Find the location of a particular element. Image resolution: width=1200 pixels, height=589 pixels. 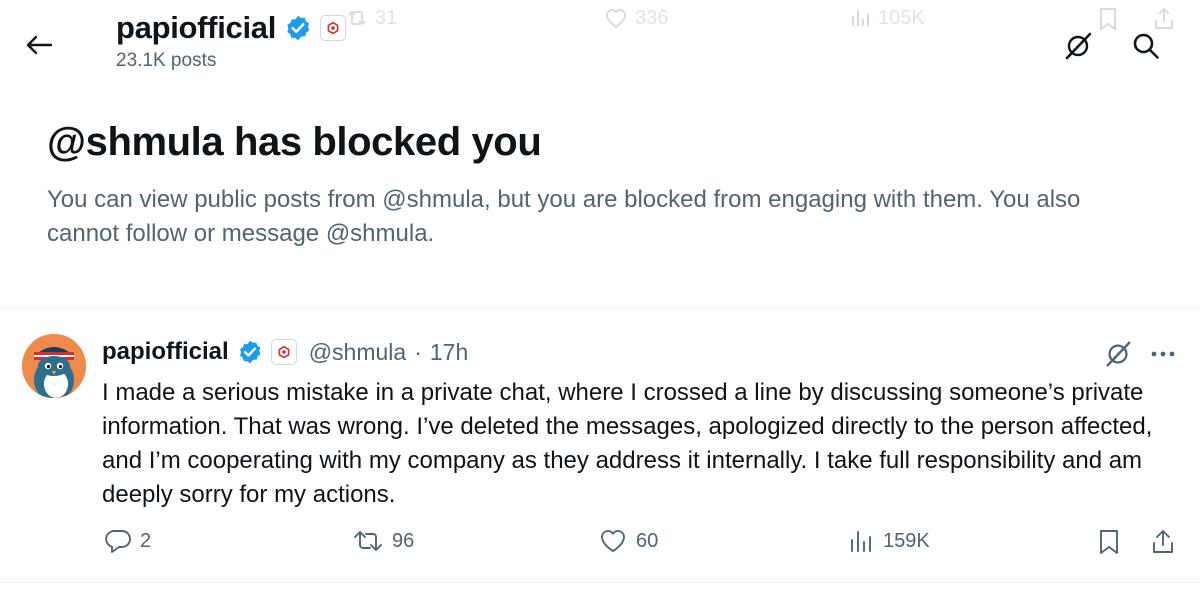

penguin-avatar-icon is located at coordinates (54, 366).